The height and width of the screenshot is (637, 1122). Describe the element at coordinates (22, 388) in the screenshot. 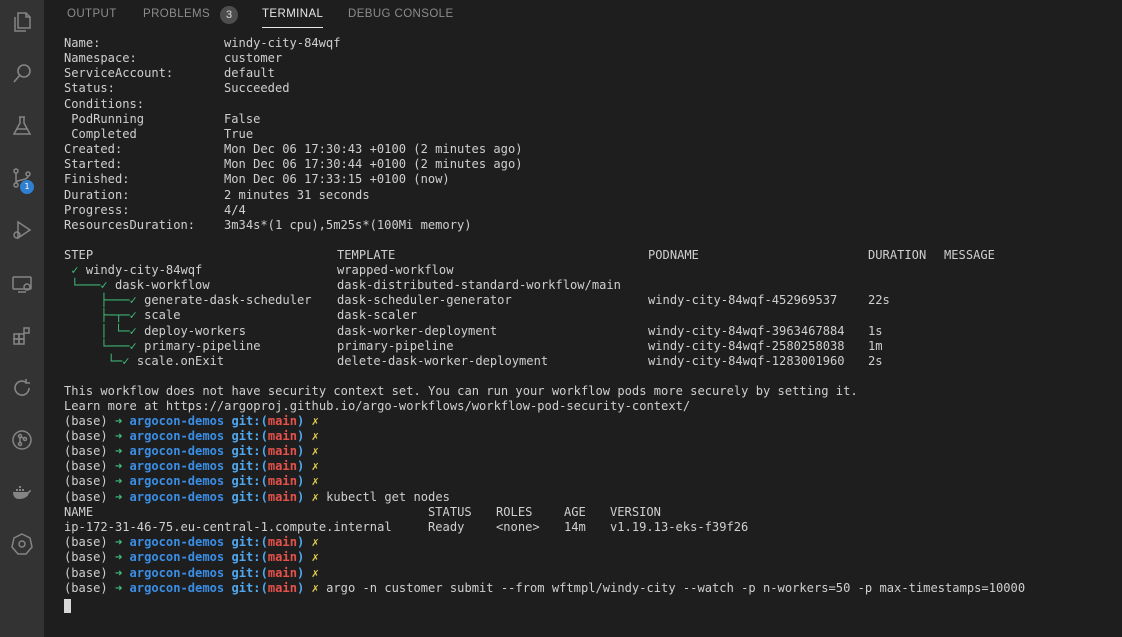

I see `refresh-icon` at that location.